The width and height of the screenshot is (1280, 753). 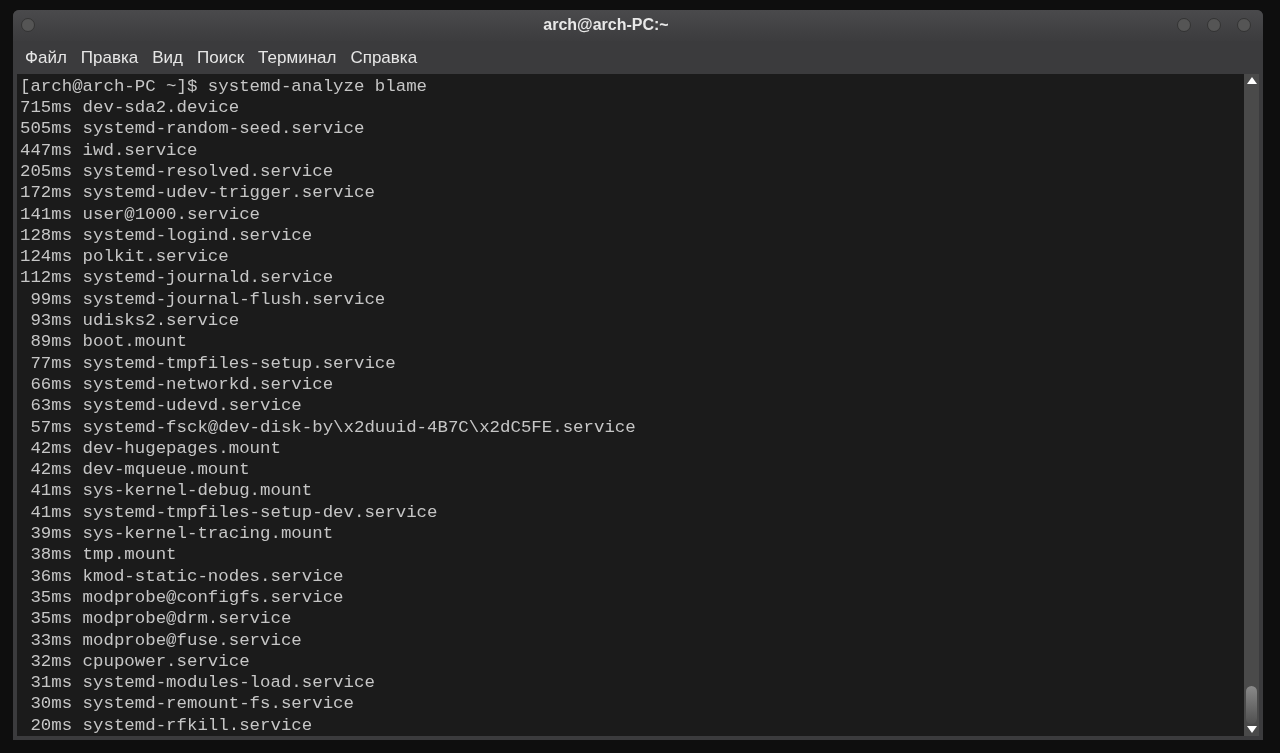 What do you see at coordinates (233, 512) in the screenshot?
I see `terminal-line: 41ms systemd-tmpfiles-setup-dev.service` at bounding box center [233, 512].